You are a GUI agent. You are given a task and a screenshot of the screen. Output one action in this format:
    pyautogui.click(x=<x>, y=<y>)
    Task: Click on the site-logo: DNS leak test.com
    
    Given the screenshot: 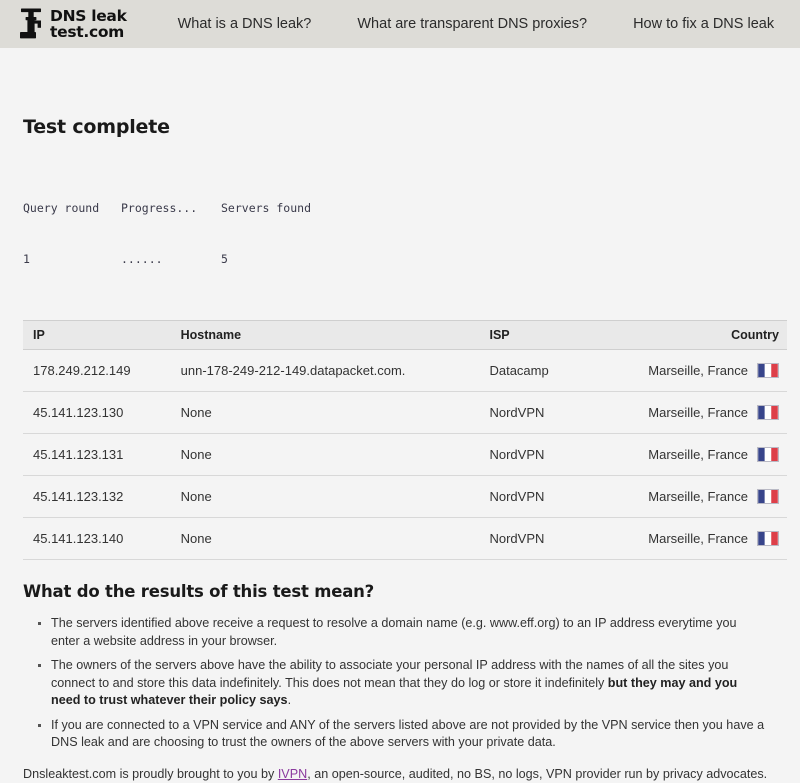 What is the action you would take?
    pyautogui.click(x=72, y=24)
    